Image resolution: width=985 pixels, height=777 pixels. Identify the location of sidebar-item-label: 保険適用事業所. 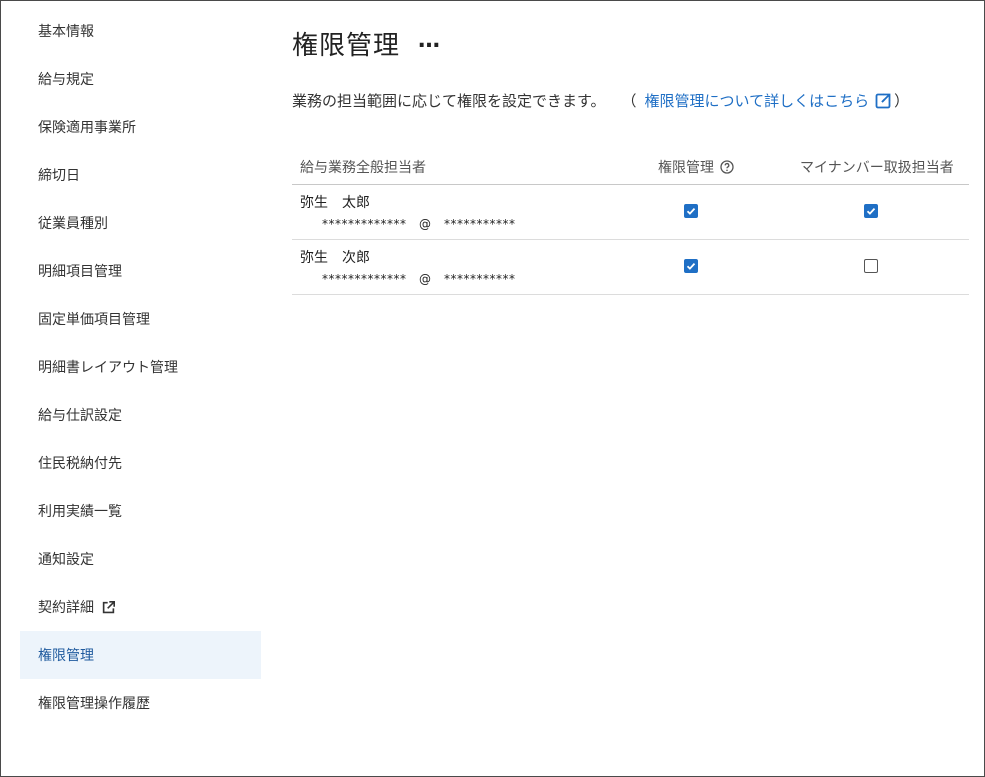
(87, 128).